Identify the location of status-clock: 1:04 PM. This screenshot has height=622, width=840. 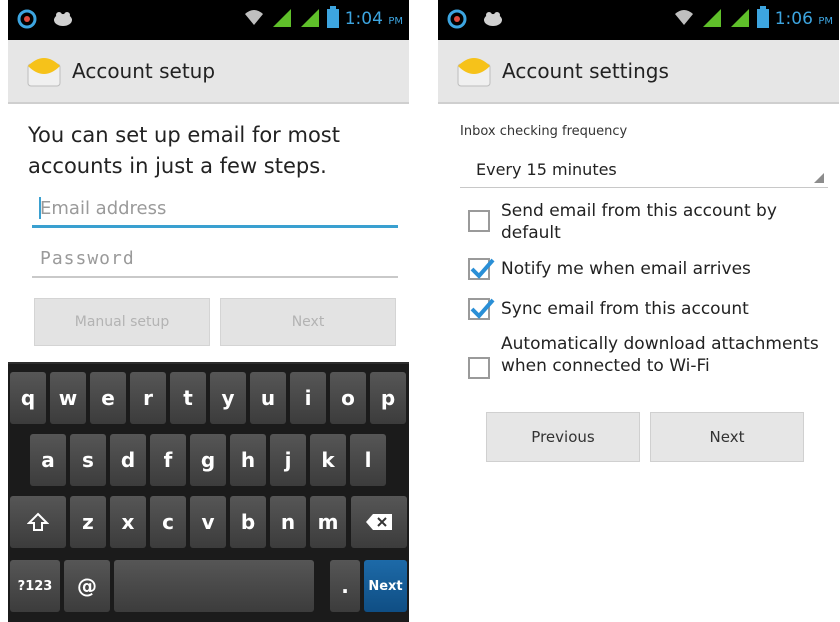
(373, 19).